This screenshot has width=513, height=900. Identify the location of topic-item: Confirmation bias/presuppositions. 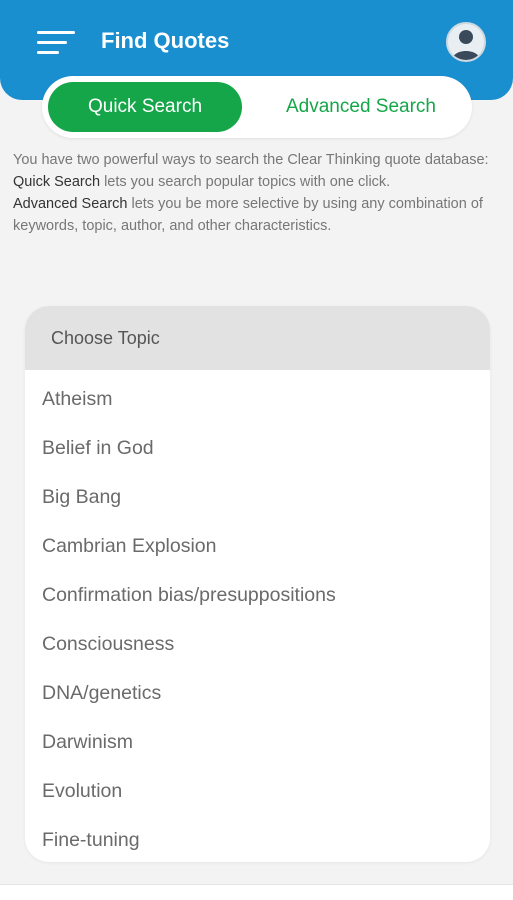
(257, 595).